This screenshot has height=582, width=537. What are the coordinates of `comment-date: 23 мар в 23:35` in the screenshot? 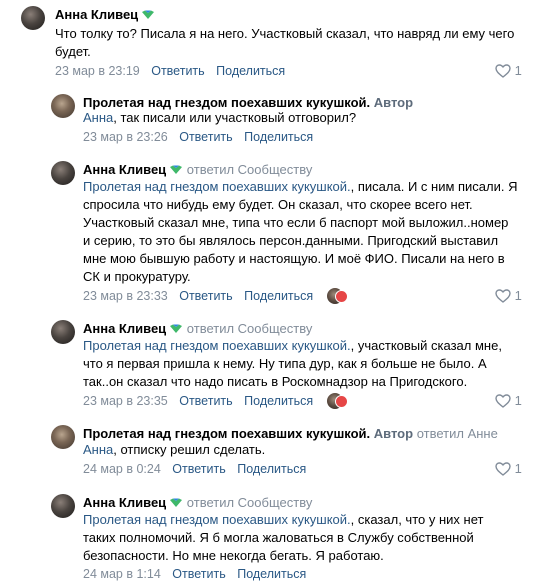 It's located at (125, 401).